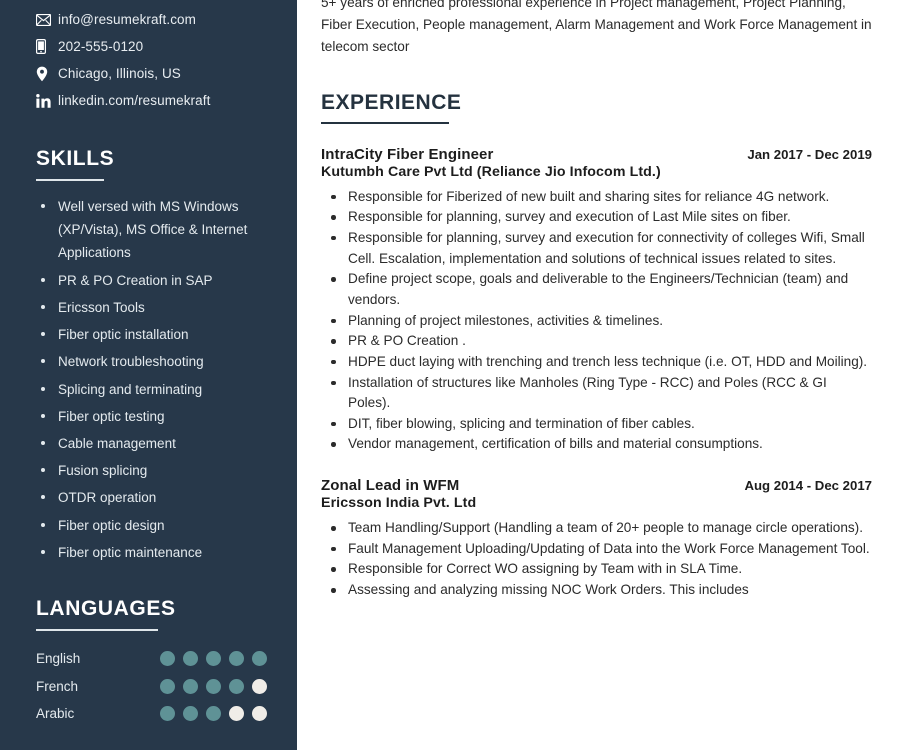  What do you see at coordinates (154, 164) in the screenshot?
I see `skills-section-header: SKILLS` at bounding box center [154, 164].